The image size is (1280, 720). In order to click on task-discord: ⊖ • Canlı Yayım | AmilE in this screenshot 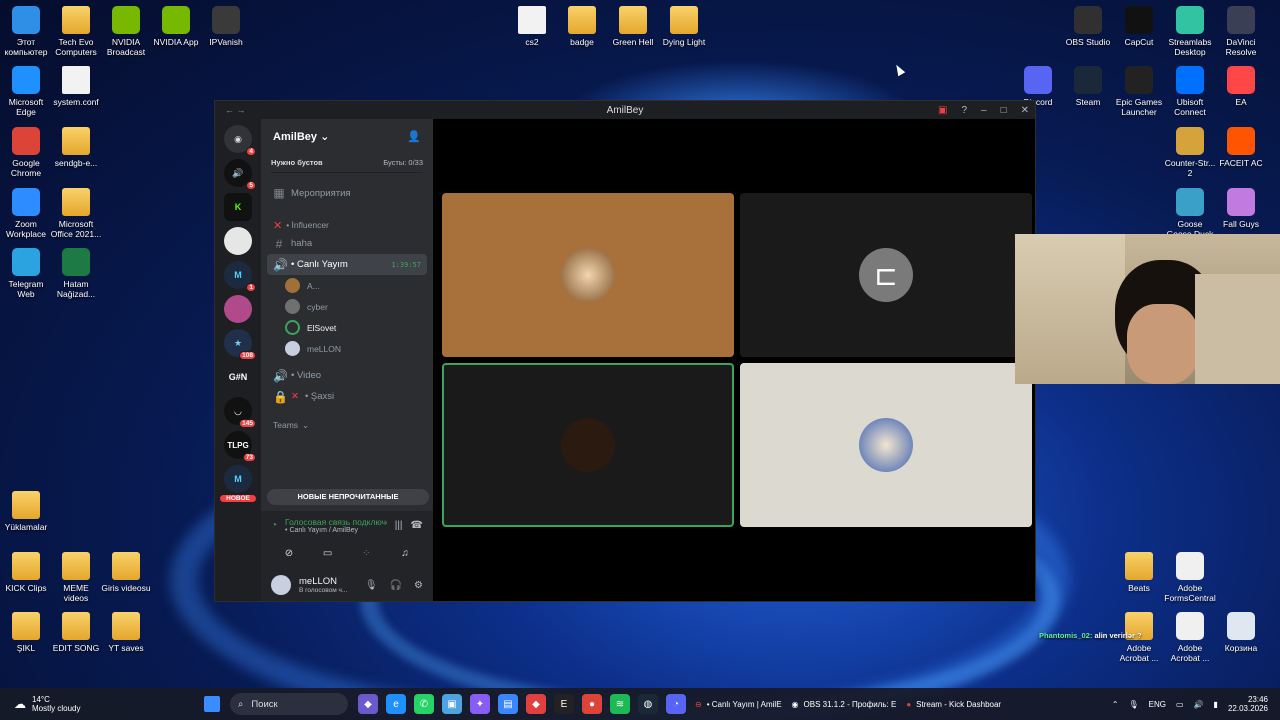, I will do `click(738, 704)`.